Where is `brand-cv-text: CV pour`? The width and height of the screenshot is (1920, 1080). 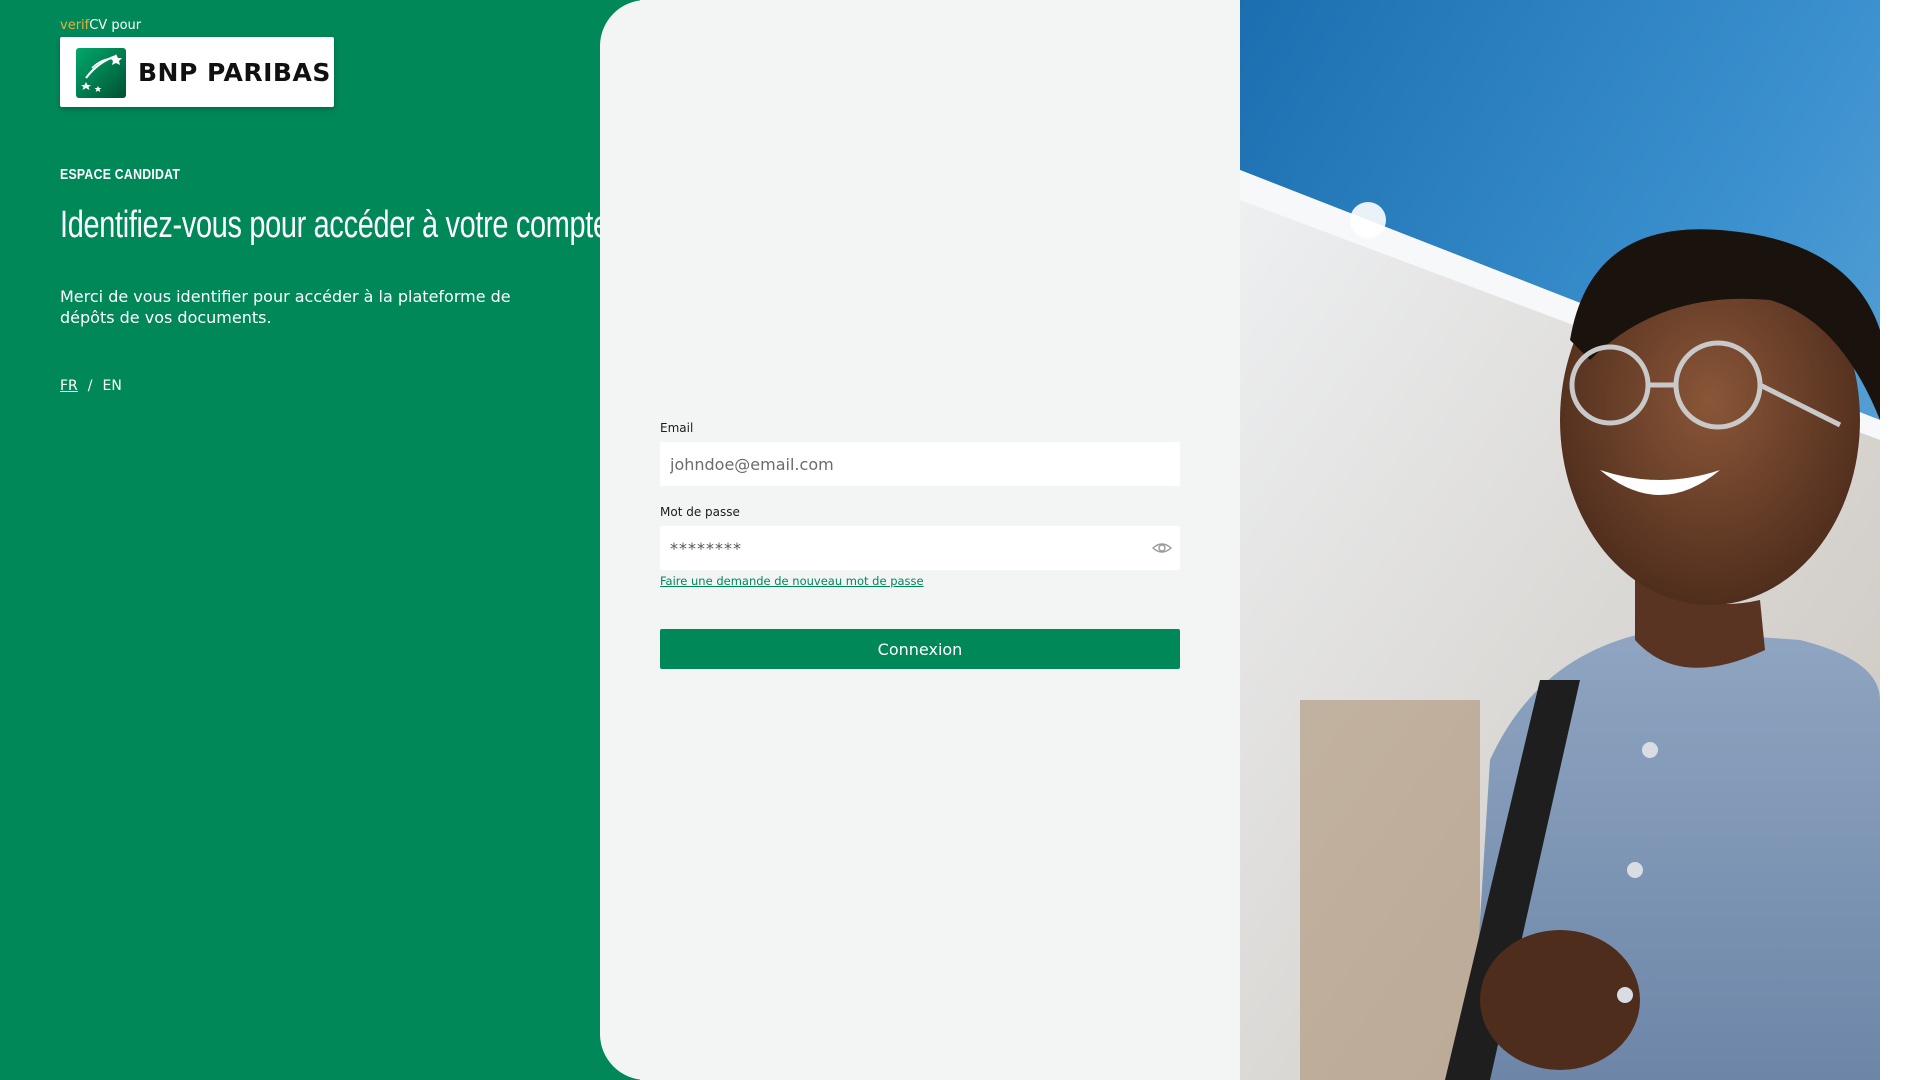
brand-cv-text: CV pour is located at coordinates (115, 25).